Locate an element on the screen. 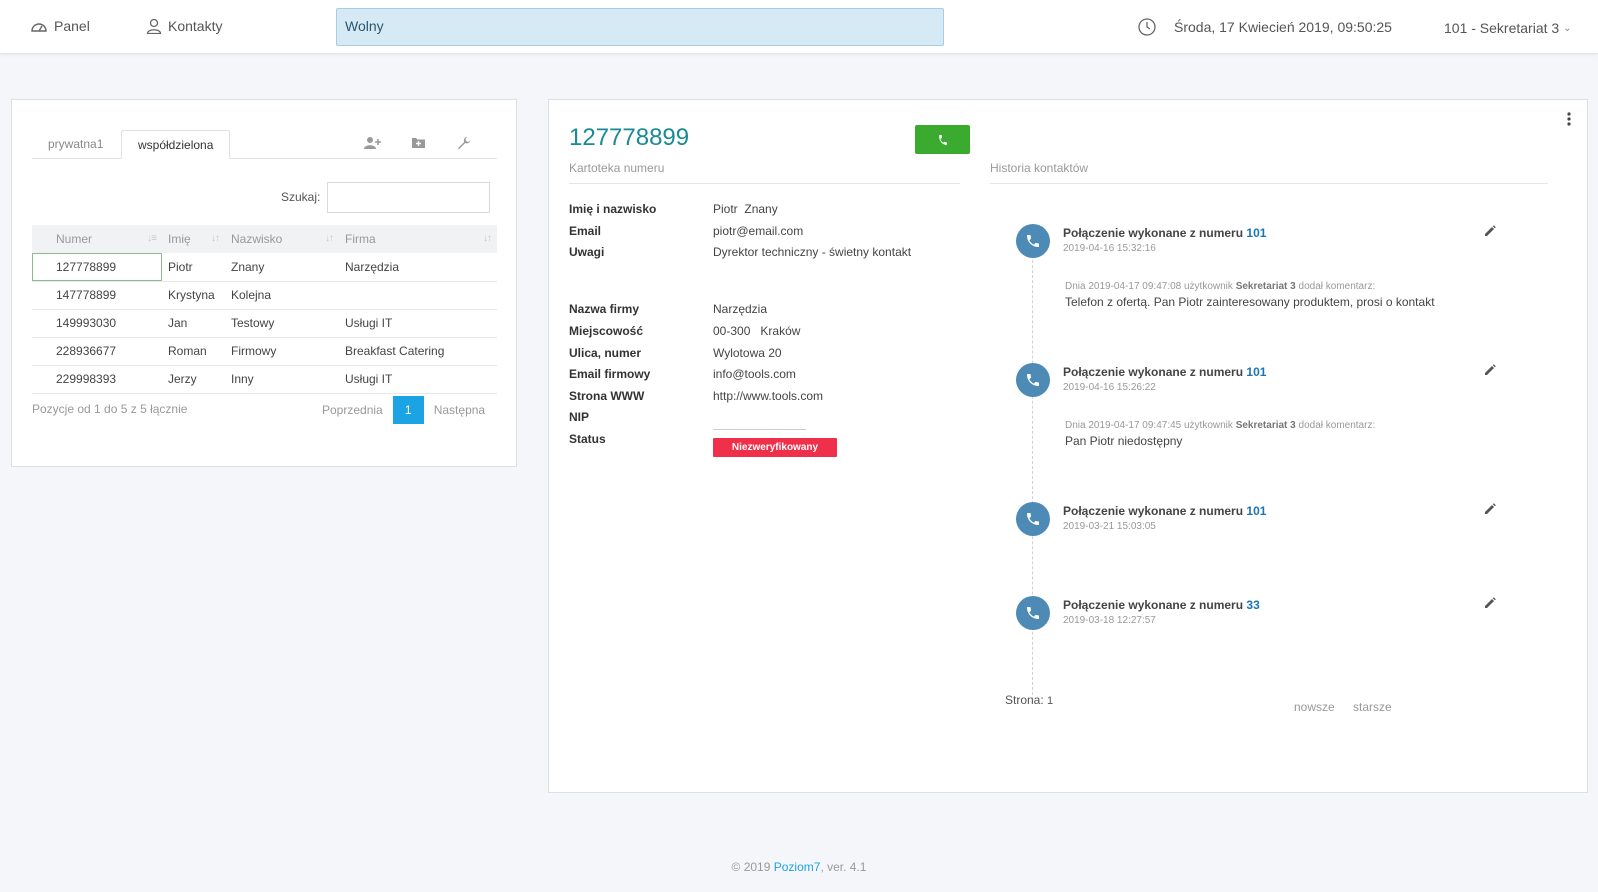 The width and height of the screenshot is (1598, 892). footer-brand-link: Poziom7 is located at coordinates (797, 867).